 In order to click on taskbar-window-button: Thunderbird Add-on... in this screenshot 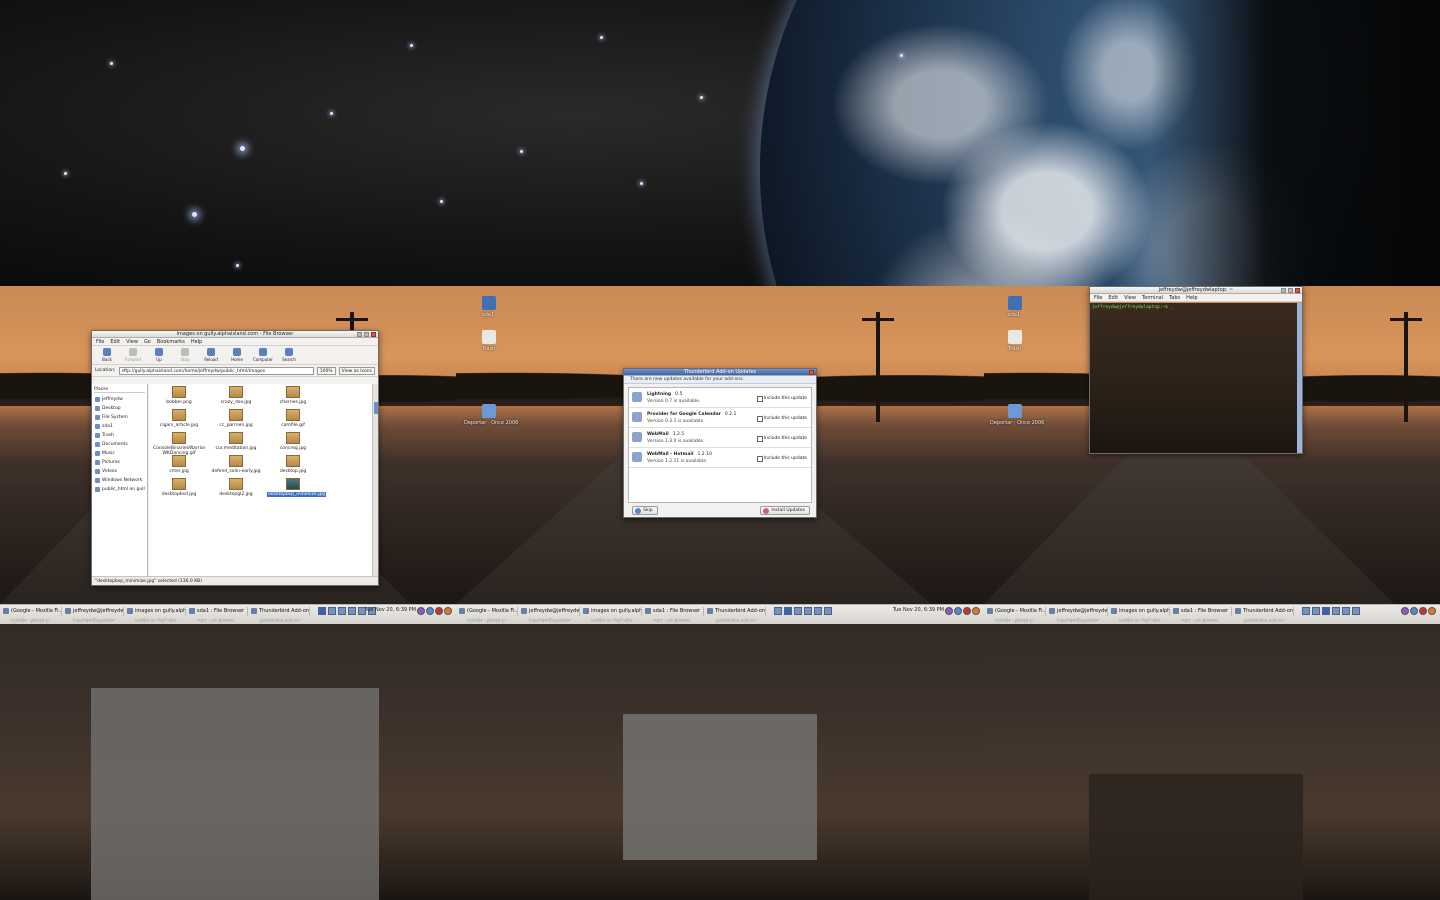, I will do `click(1264, 611)`.